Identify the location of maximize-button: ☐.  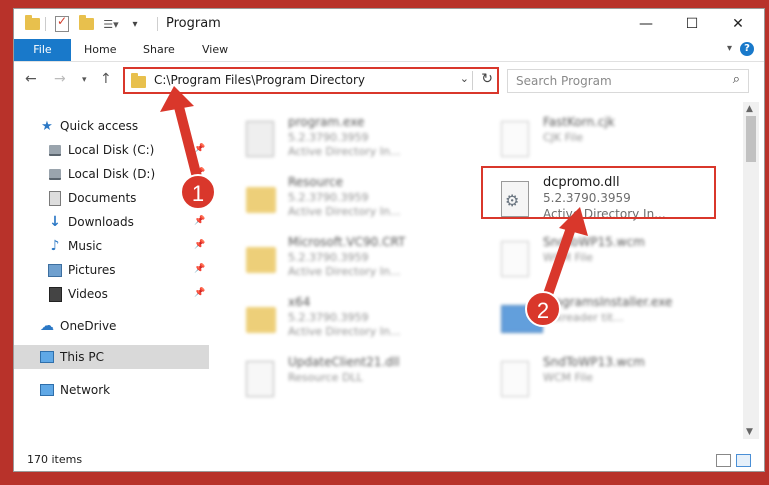
(692, 24).